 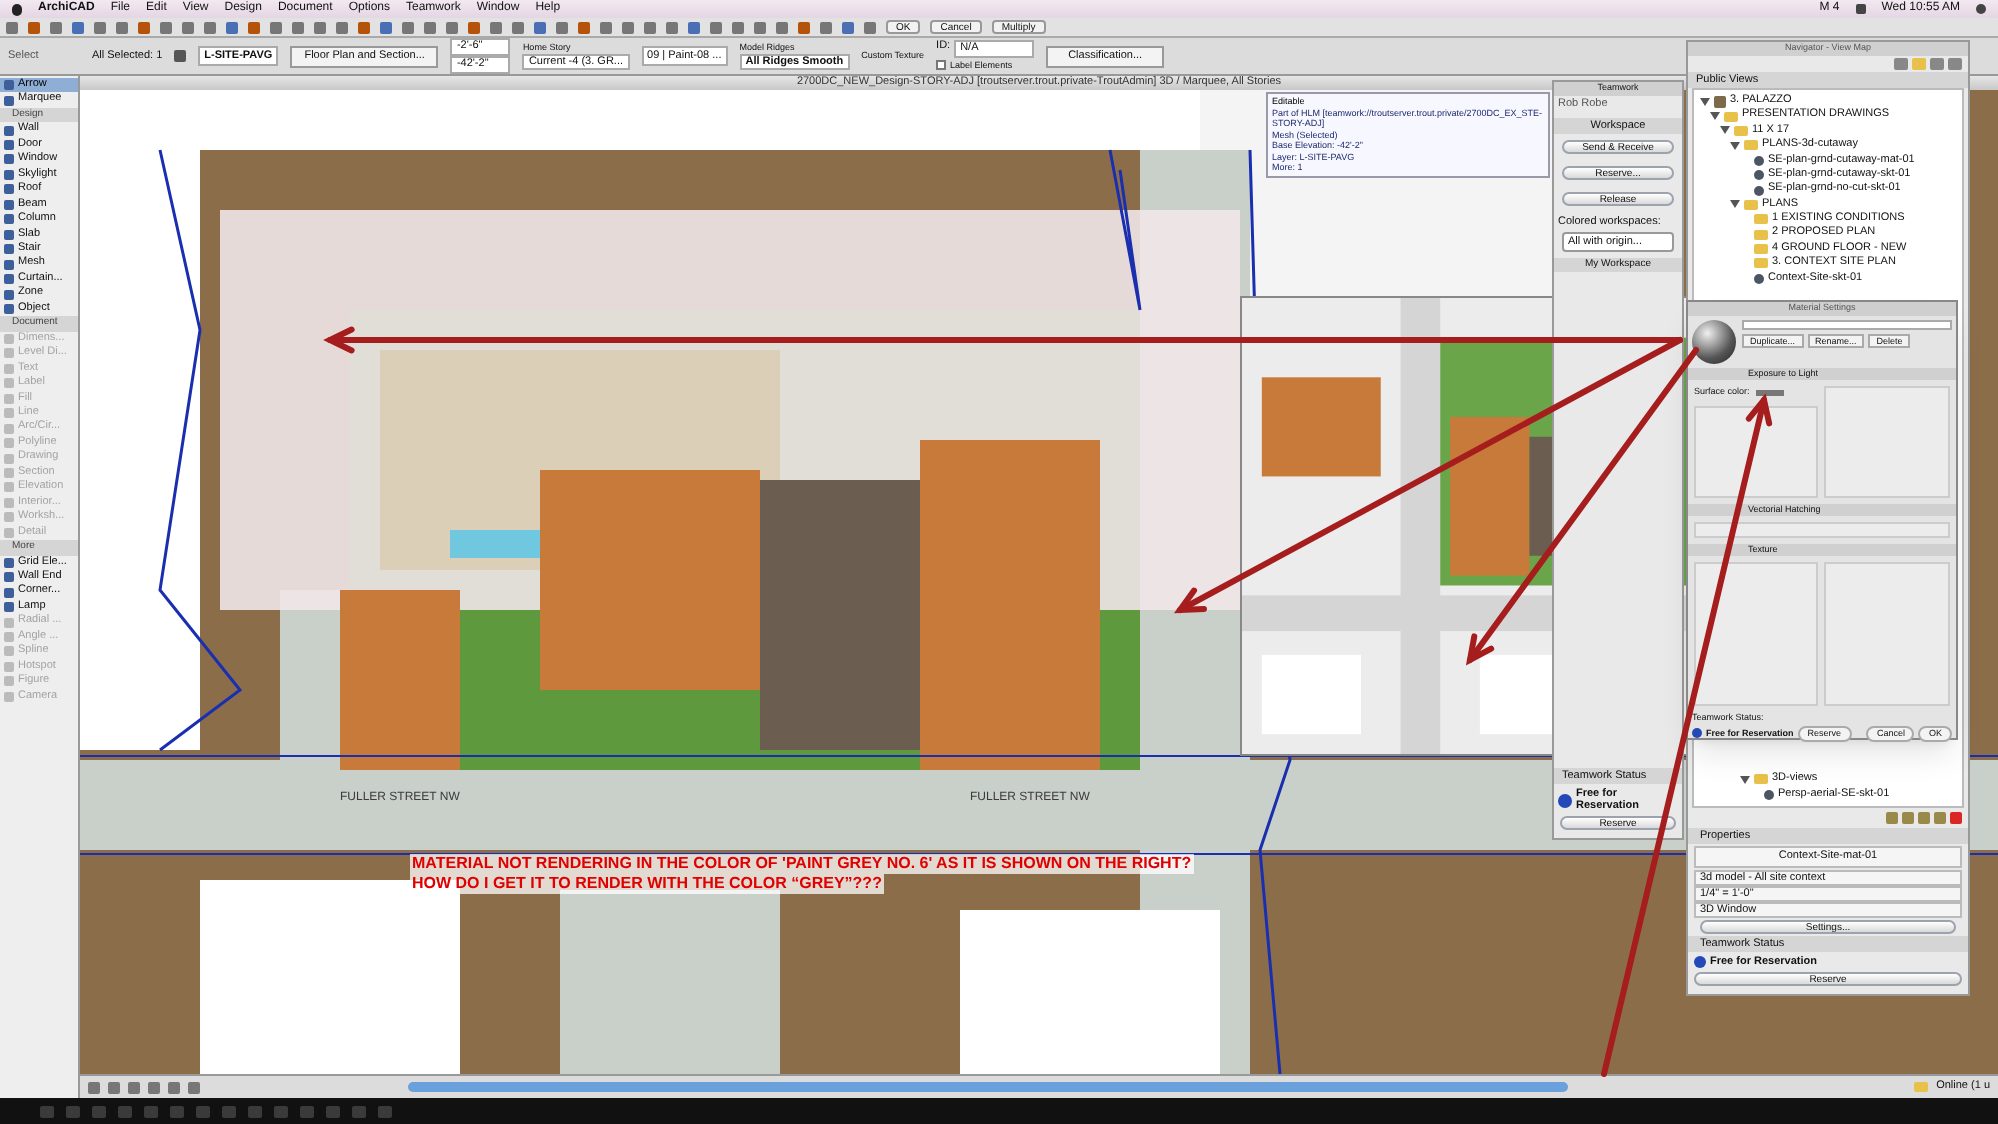 What do you see at coordinates (1769, 392) in the screenshot?
I see `color-swatch` at bounding box center [1769, 392].